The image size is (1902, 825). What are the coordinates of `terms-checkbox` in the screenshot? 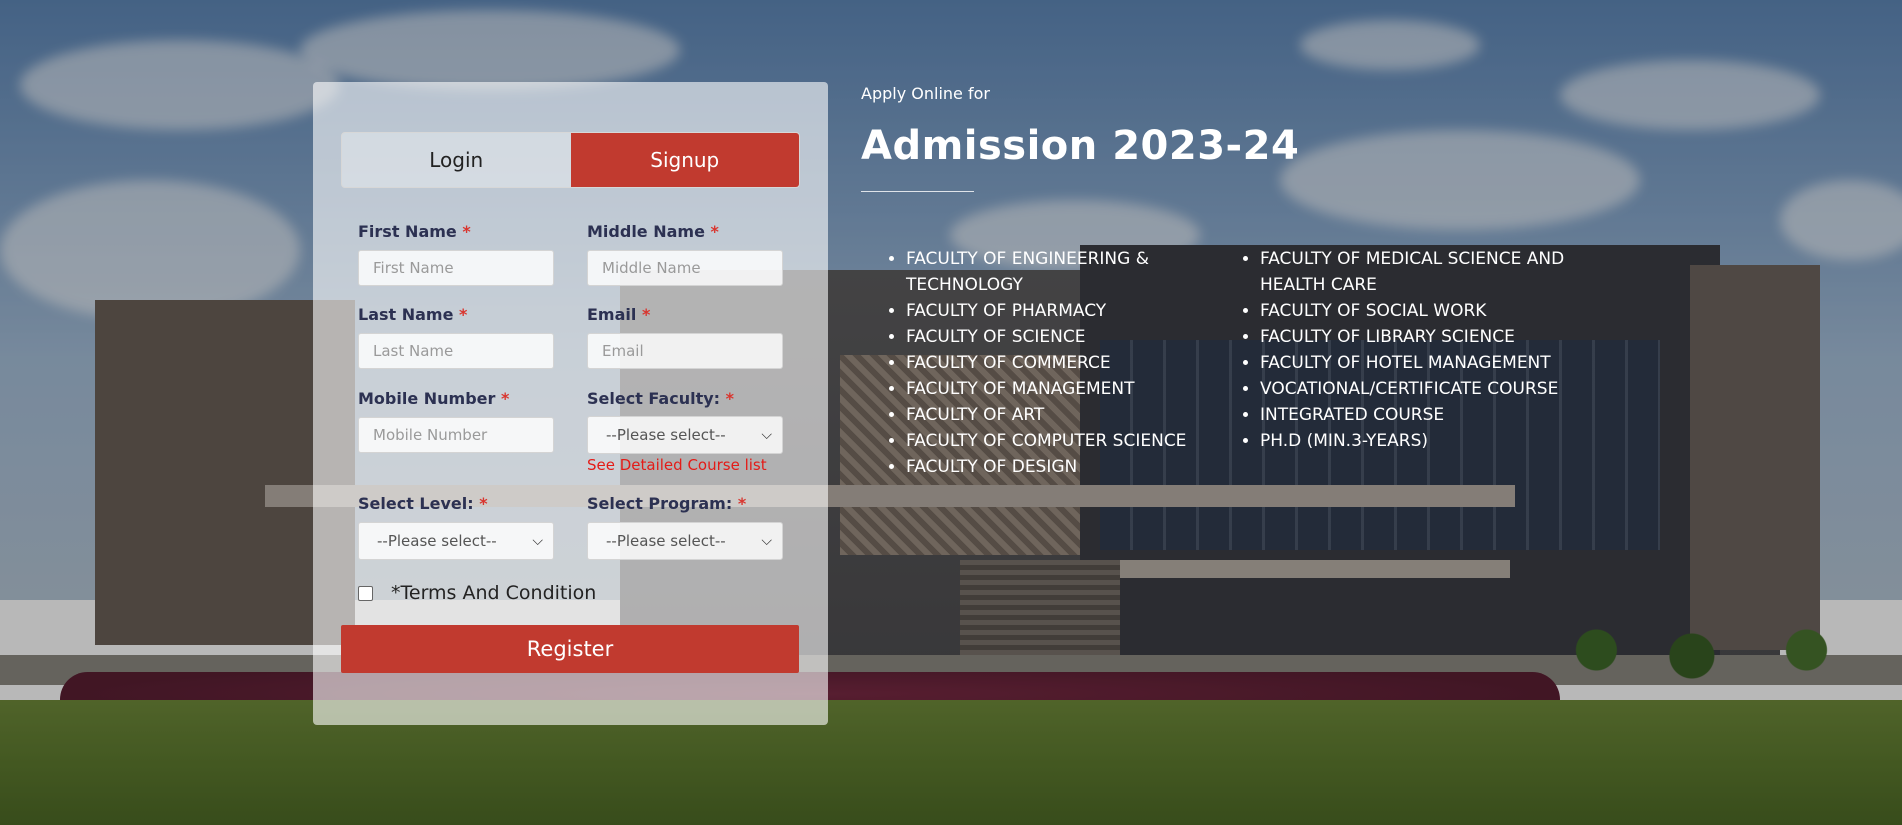 It's located at (365, 593).